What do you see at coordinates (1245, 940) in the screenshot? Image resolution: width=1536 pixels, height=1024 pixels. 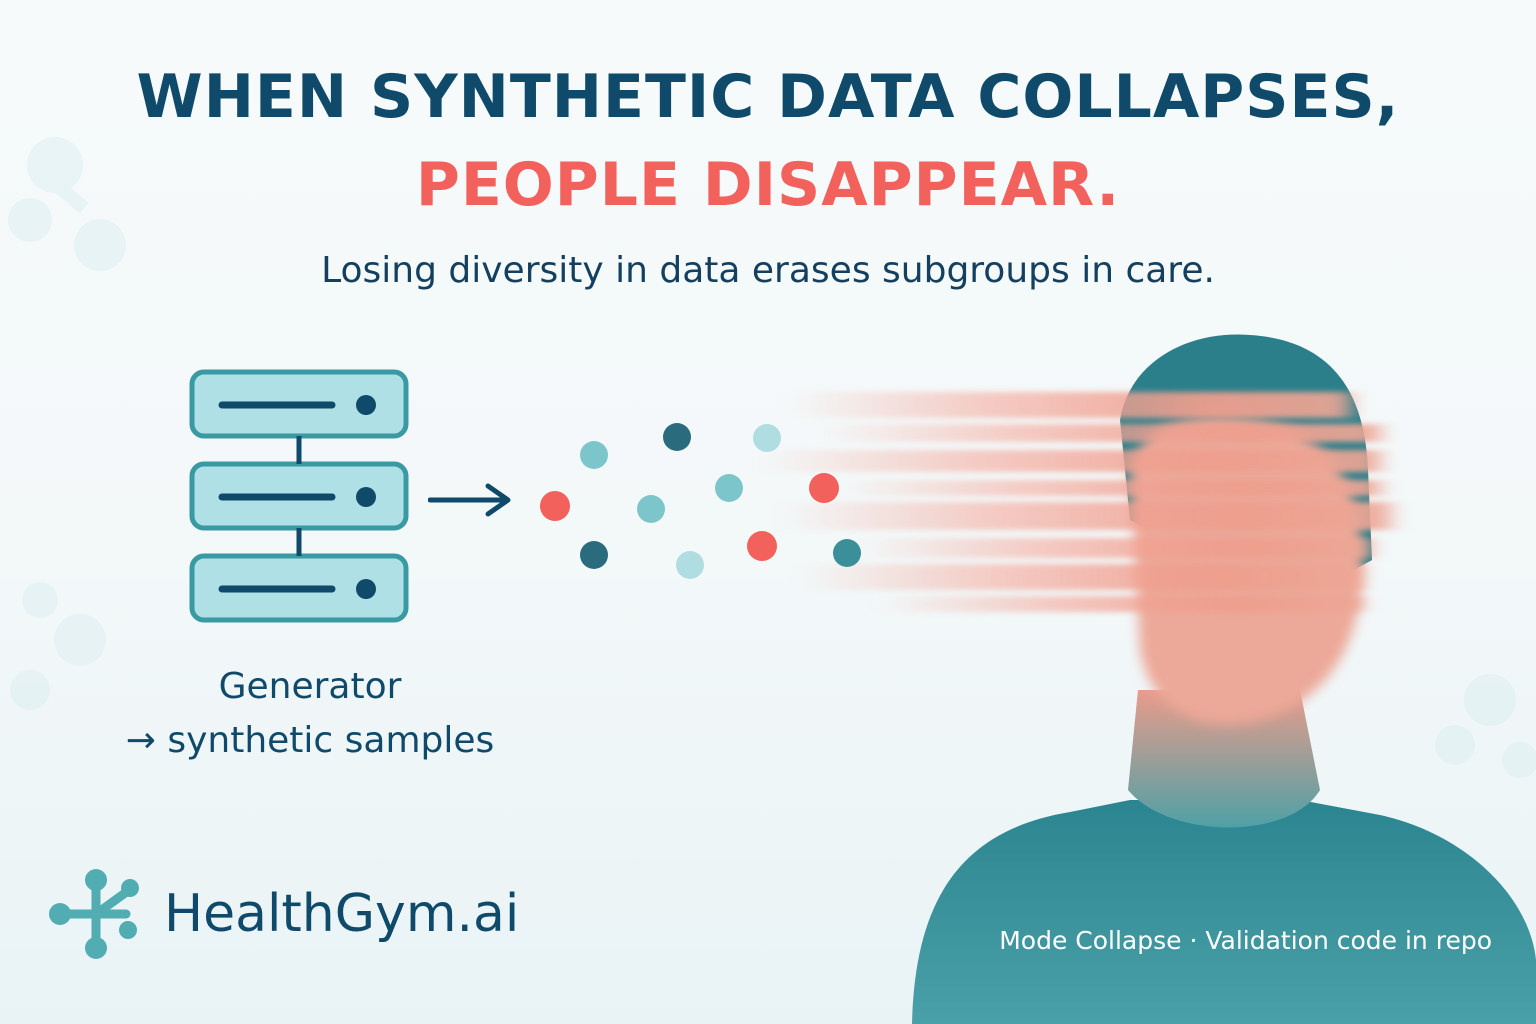 I see `footer-note: Mode Collapse · Validation code in repo` at bounding box center [1245, 940].